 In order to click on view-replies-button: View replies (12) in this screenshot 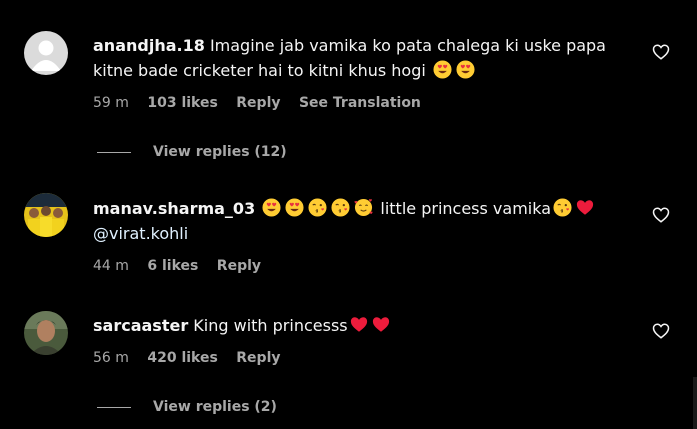, I will do `click(192, 152)`.